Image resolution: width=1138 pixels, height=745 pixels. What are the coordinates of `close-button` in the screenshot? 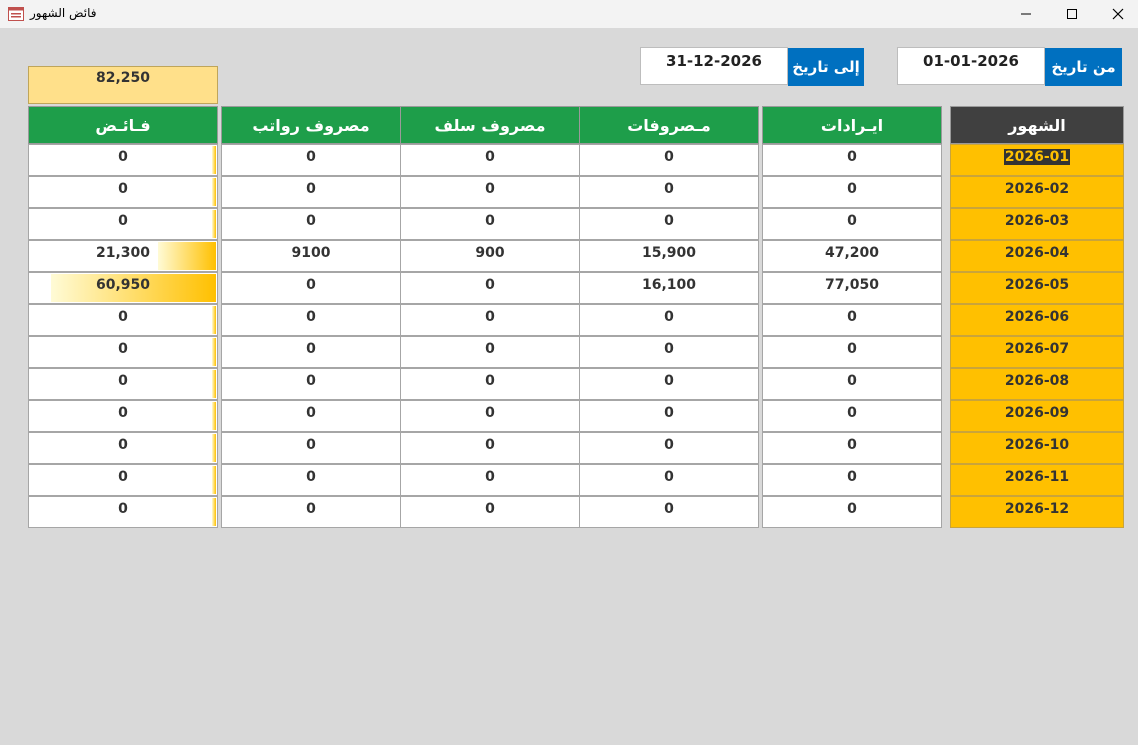 It's located at (1116, 14).